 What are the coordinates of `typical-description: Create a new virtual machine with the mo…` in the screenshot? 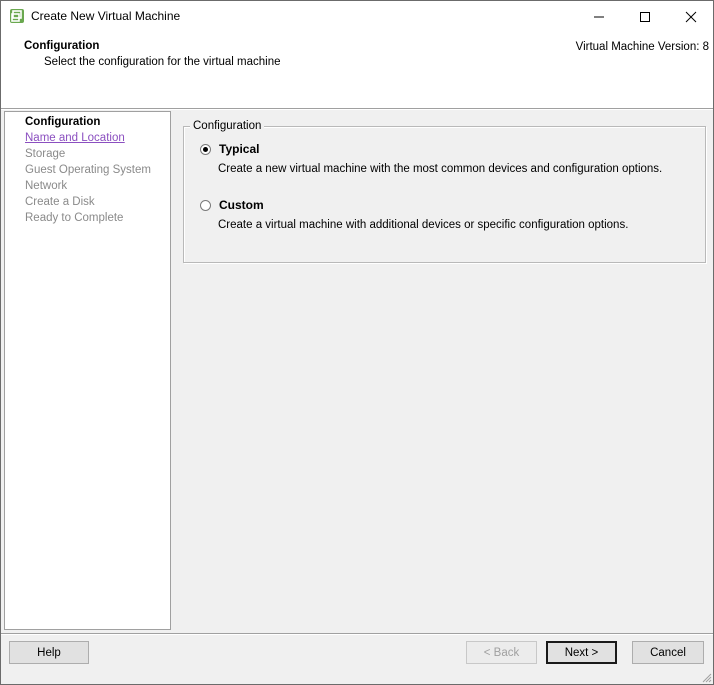 It's located at (440, 169).